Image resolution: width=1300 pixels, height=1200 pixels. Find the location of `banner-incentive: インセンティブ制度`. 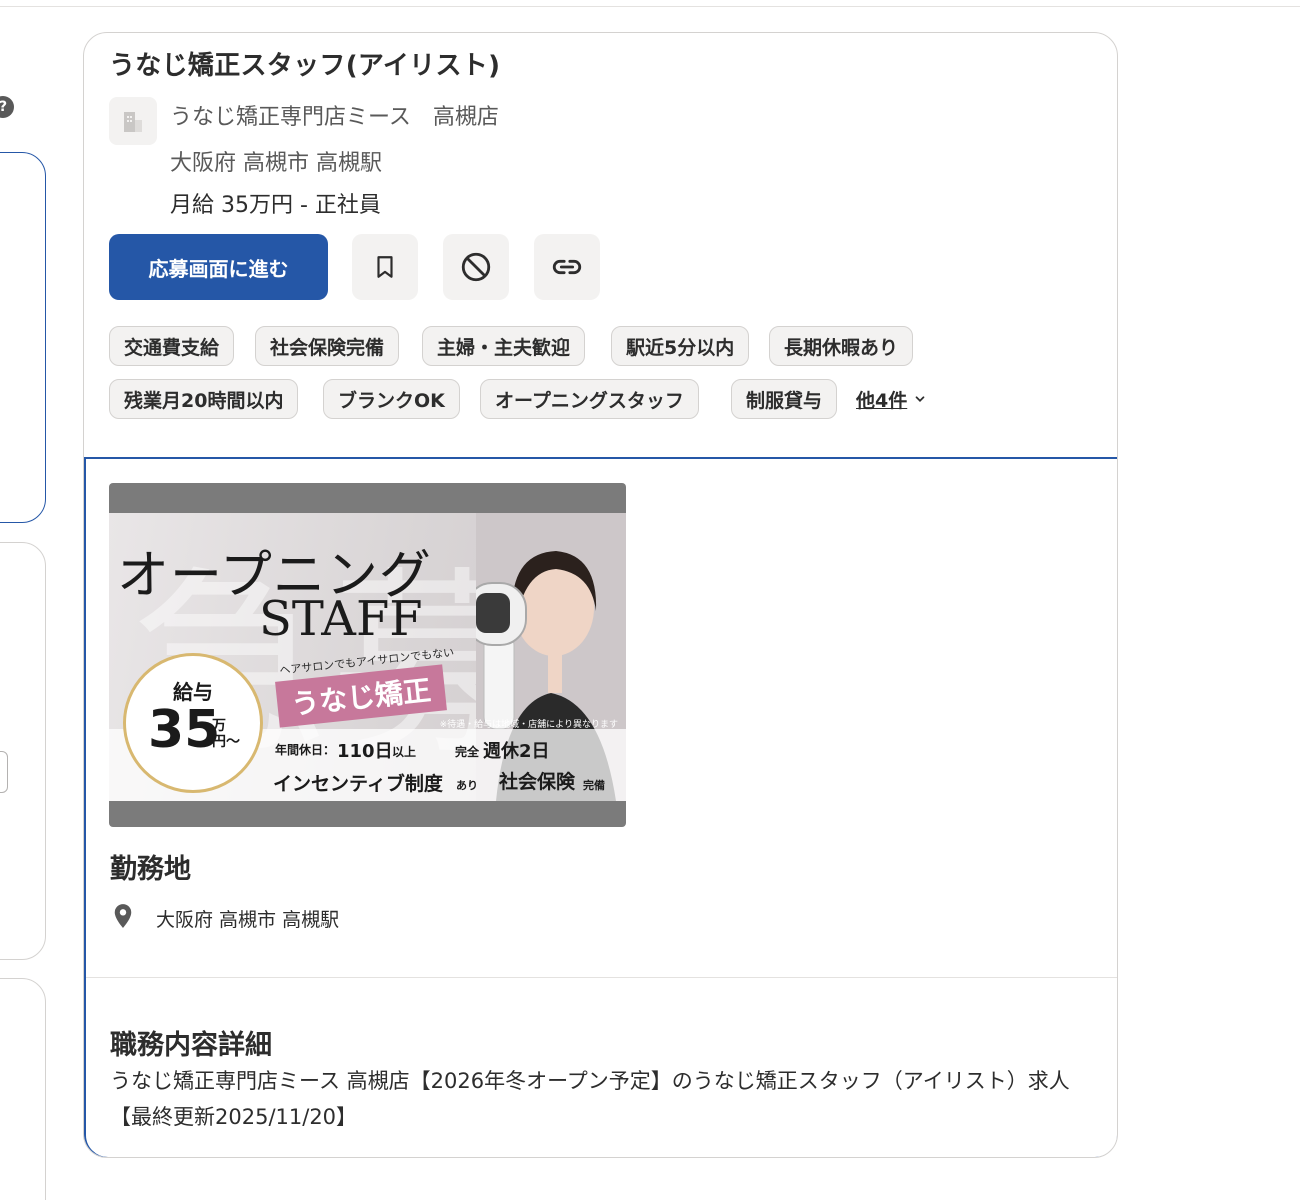

banner-incentive: インセンティブ制度 is located at coordinates (358, 784).